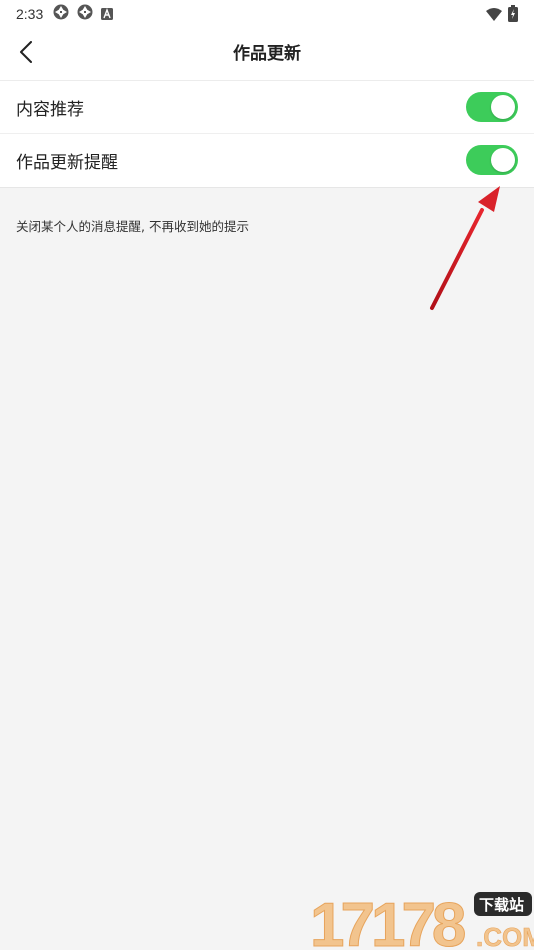 This screenshot has width=534, height=950. I want to click on setting-label: 作品更新提醒, so click(67, 163).